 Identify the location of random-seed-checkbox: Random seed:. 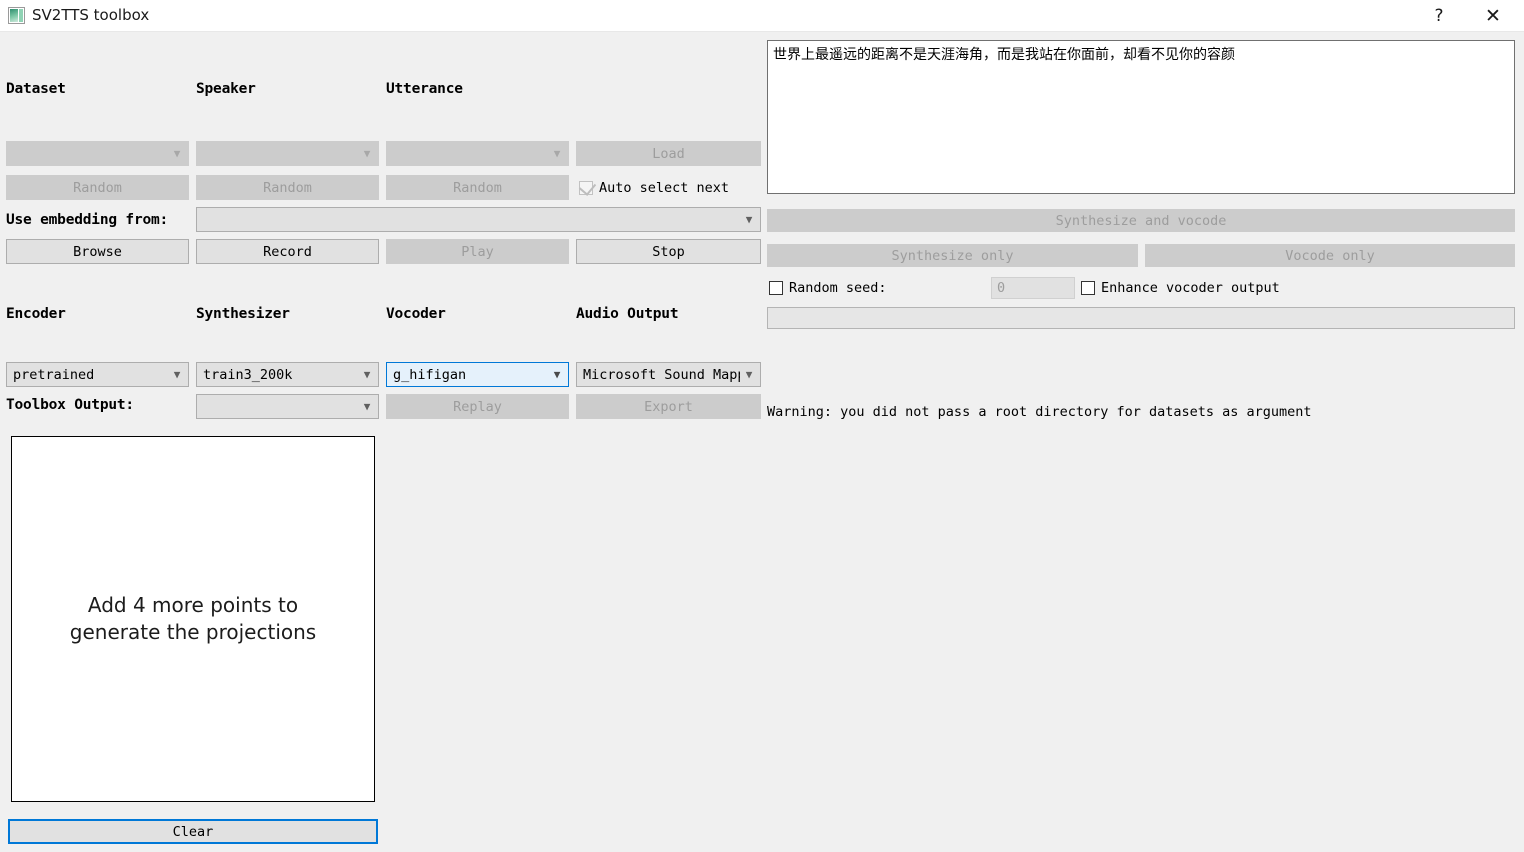
(828, 288).